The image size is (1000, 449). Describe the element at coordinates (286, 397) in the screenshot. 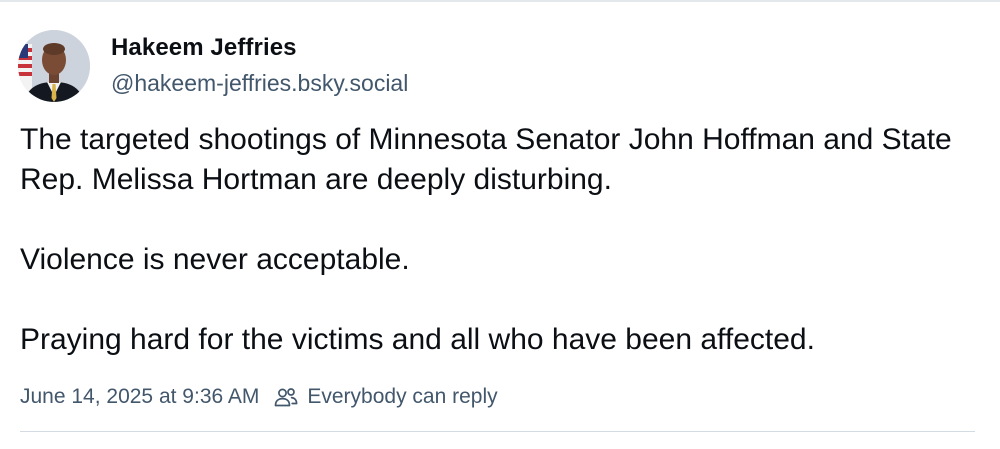

I see `people-icon` at that location.